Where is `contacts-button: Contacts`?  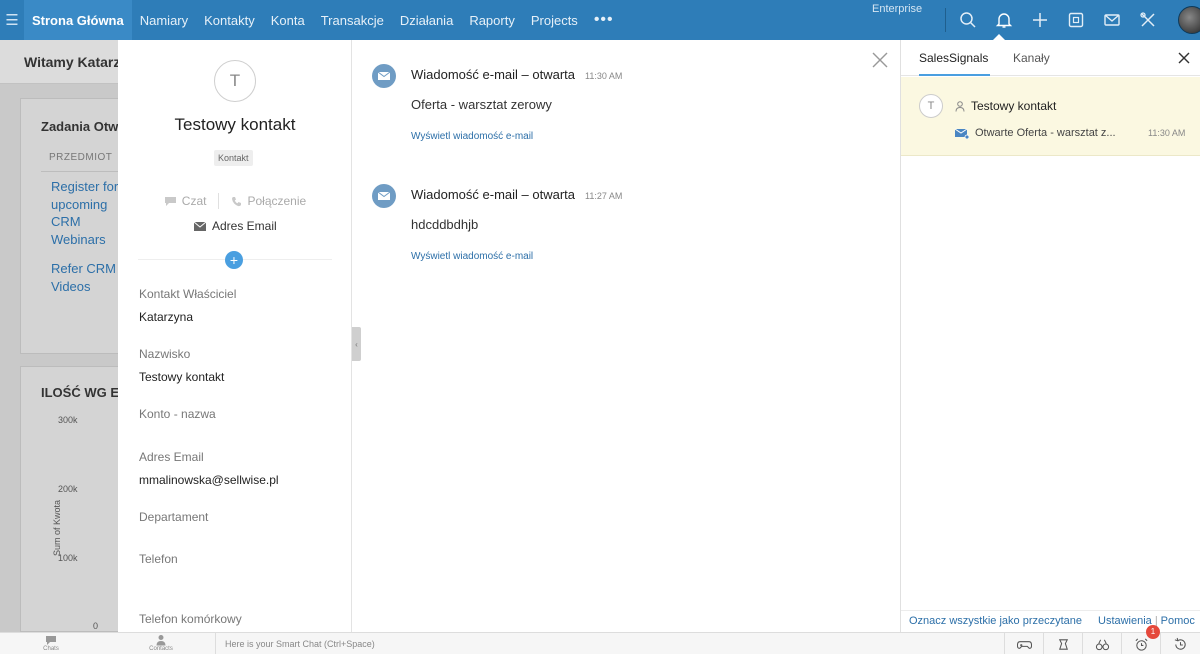 contacts-button: Contacts is located at coordinates (161, 643).